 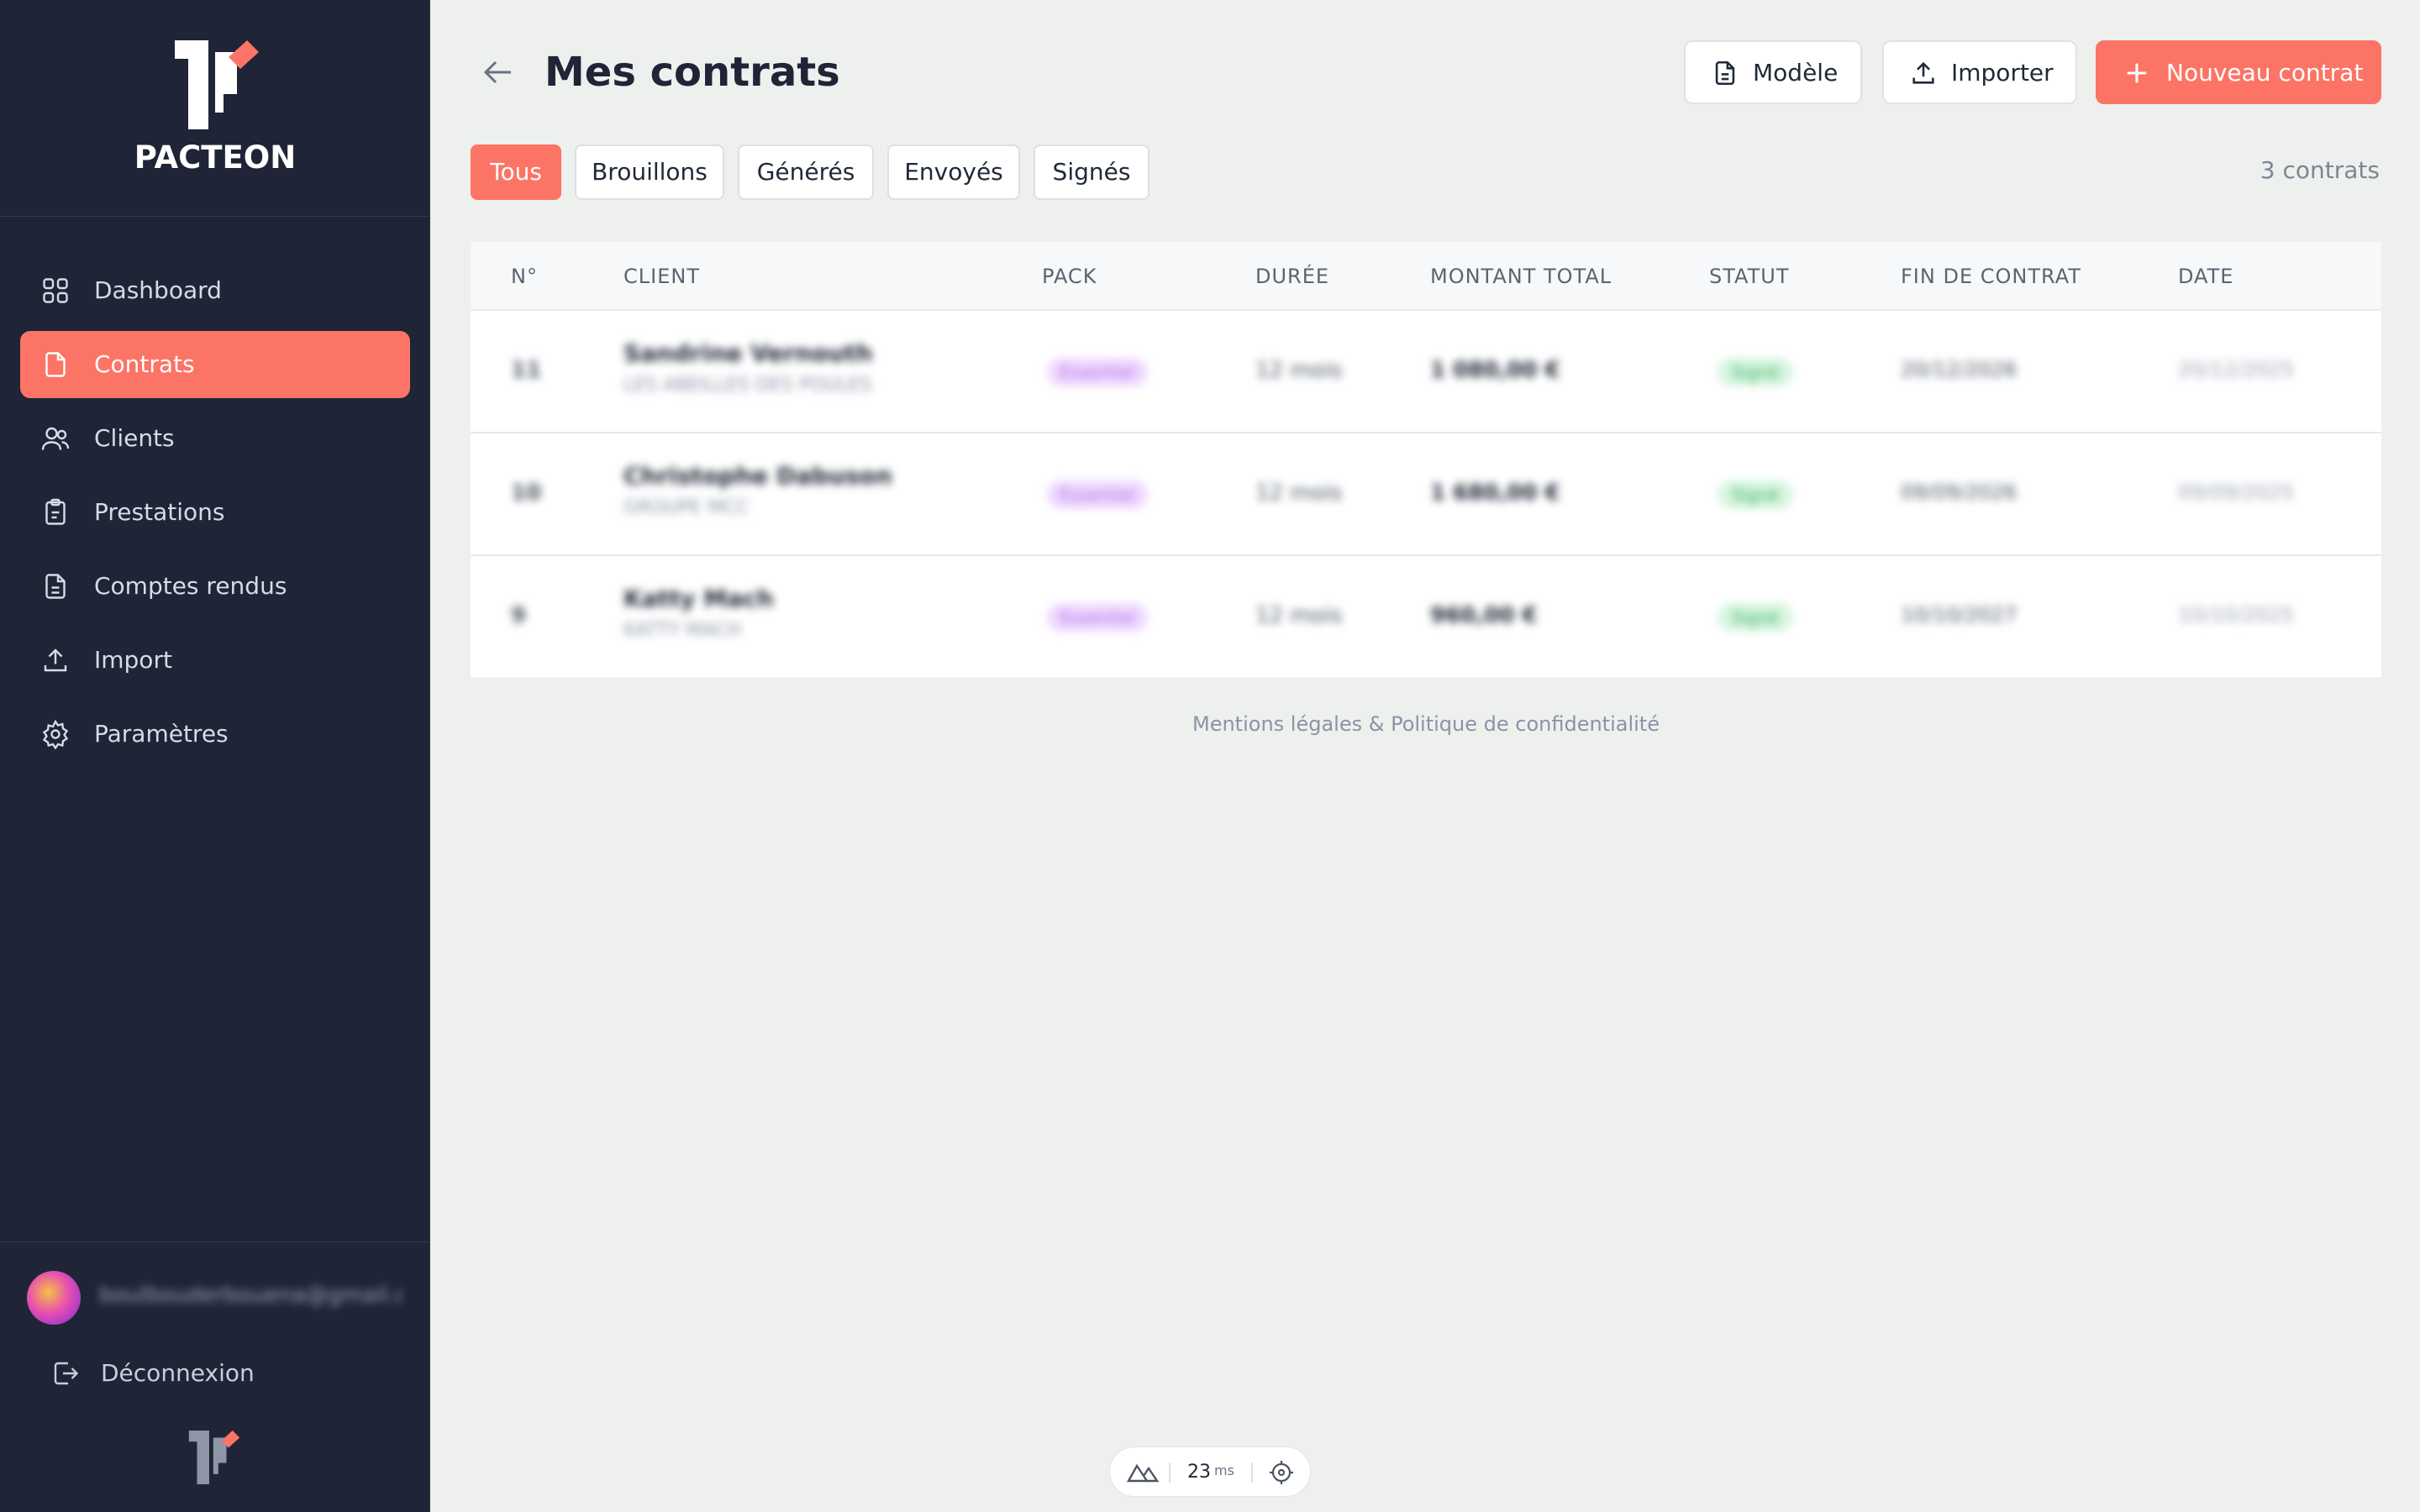 I want to click on render-time-unit: ms, so click(x=1224, y=1470).